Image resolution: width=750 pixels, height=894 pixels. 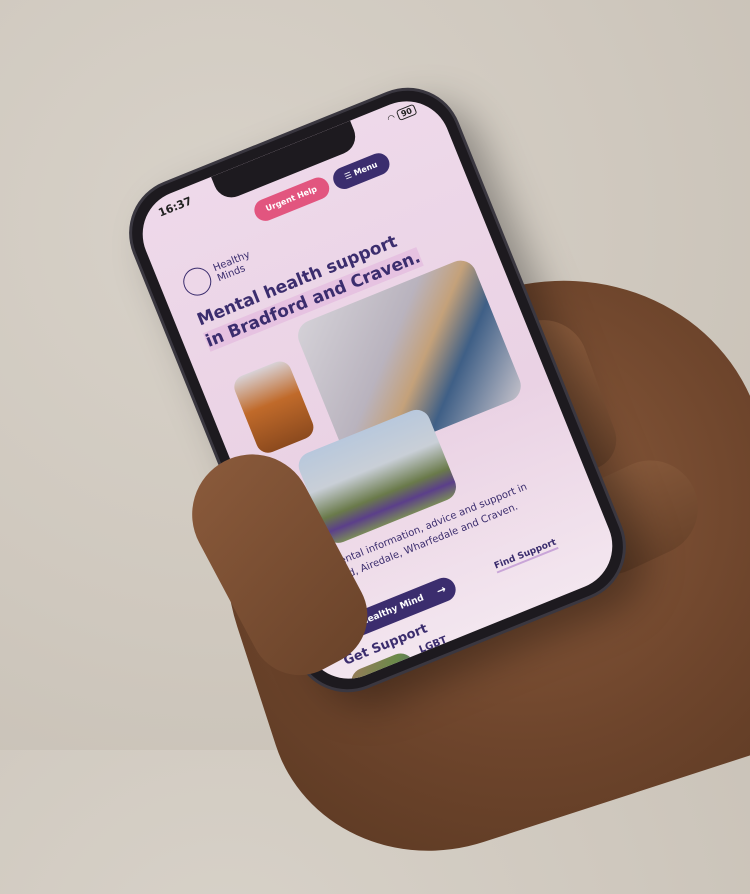 What do you see at coordinates (197, 281) in the screenshot?
I see `brain-logo-icon` at bounding box center [197, 281].